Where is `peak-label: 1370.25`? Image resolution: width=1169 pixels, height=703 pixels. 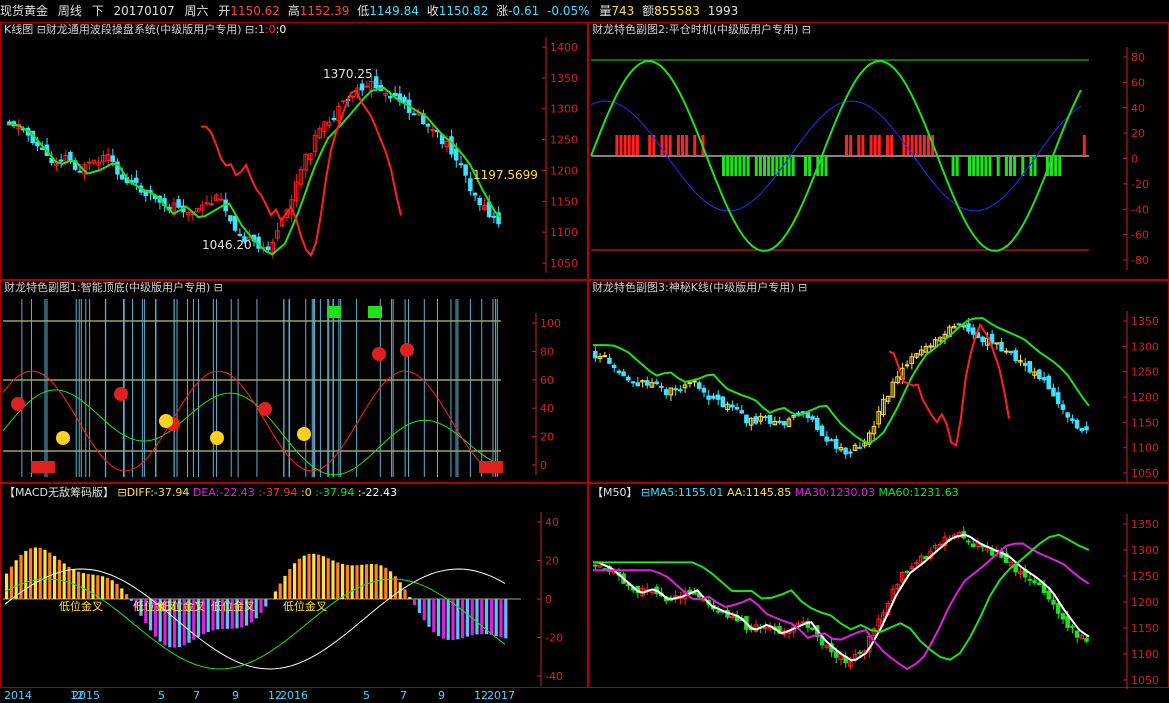 peak-label: 1370.25 is located at coordinates (348, 74).